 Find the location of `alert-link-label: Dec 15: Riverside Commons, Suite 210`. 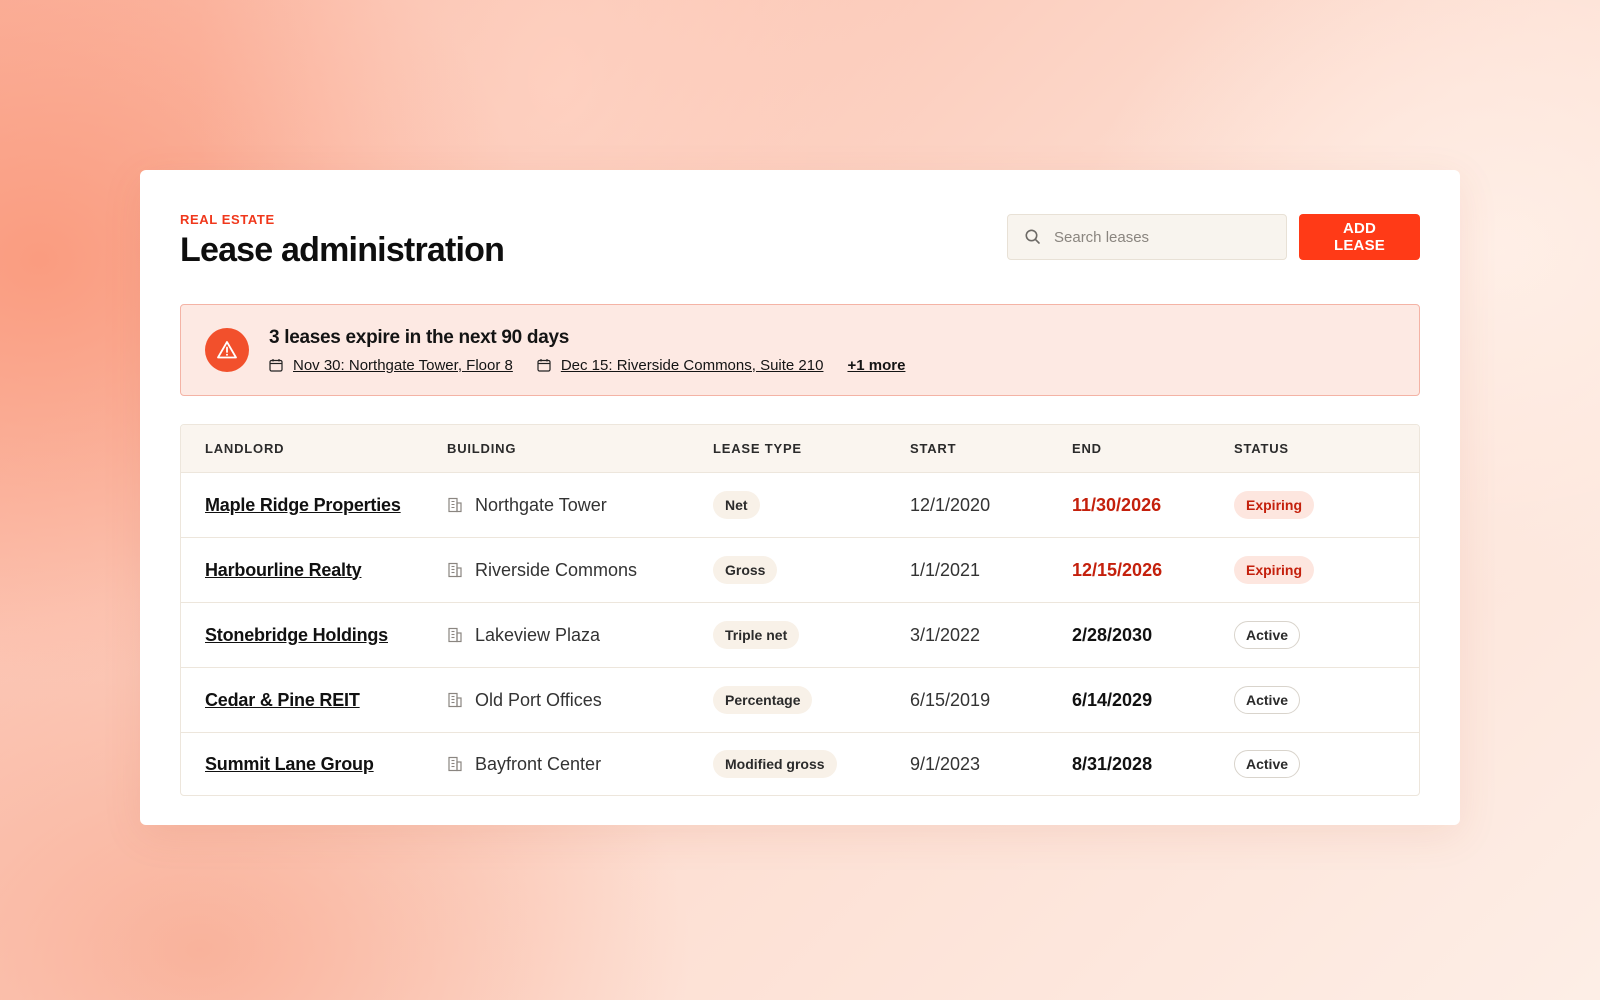

alert-link-label: Dec 15: Riverside Commons, Suite 210 is located at coordinates (692, 365).